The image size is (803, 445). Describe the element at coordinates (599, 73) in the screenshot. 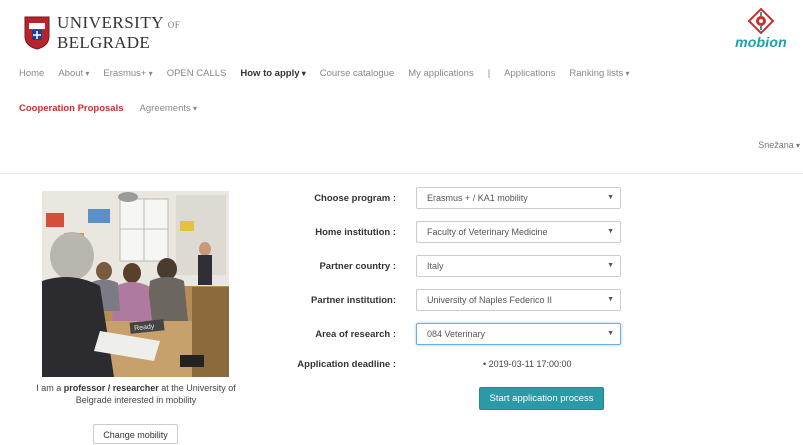

I see `nav-ranking-lists: Ranking lists` at that location.